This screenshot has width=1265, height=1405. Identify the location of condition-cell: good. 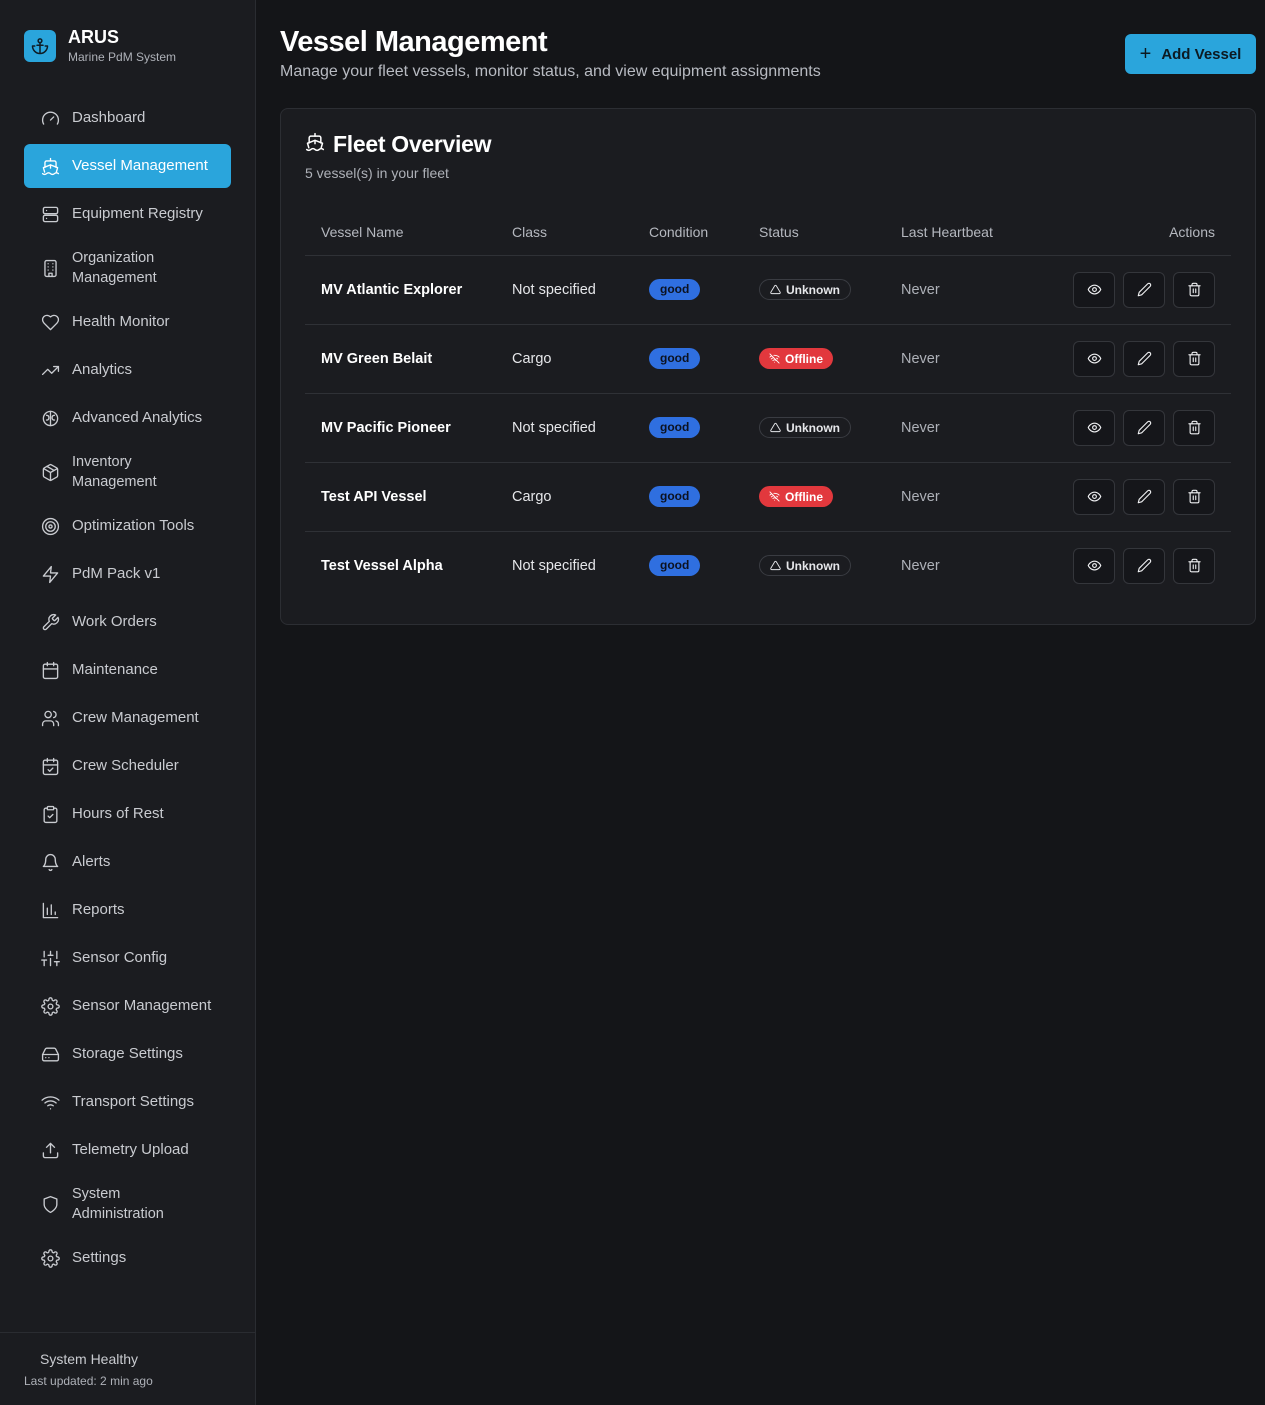
(704, 359).